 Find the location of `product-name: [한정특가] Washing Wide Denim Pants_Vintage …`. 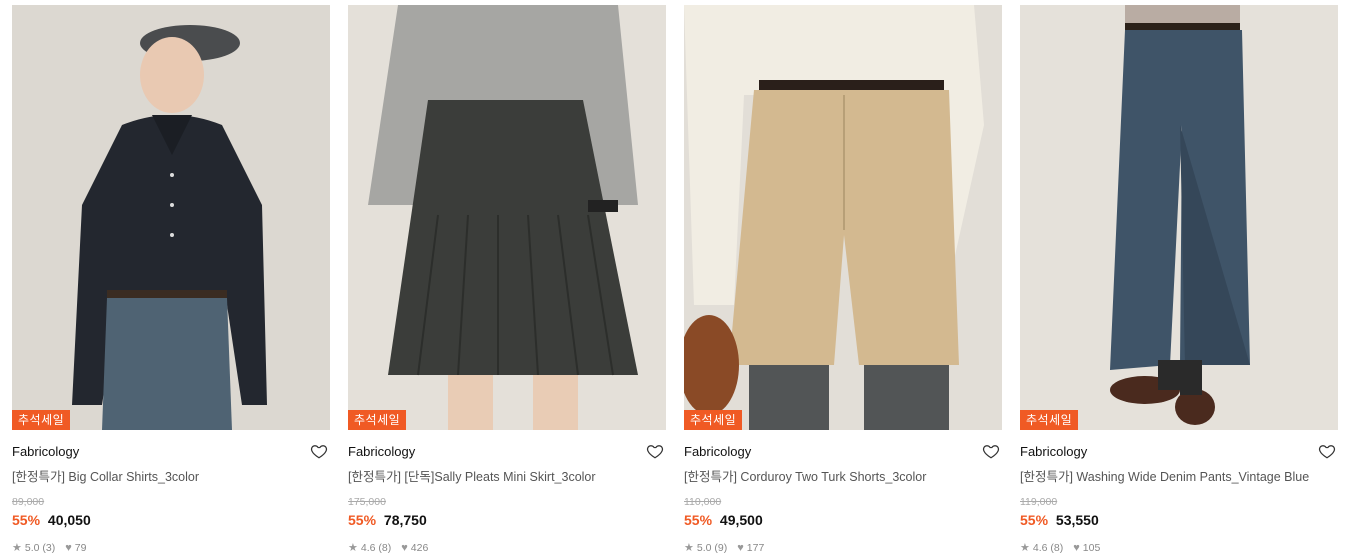

product-name: [한정특가] Washing Wide Denim Pants_Vintage … is located at coordinates (1179, 475).